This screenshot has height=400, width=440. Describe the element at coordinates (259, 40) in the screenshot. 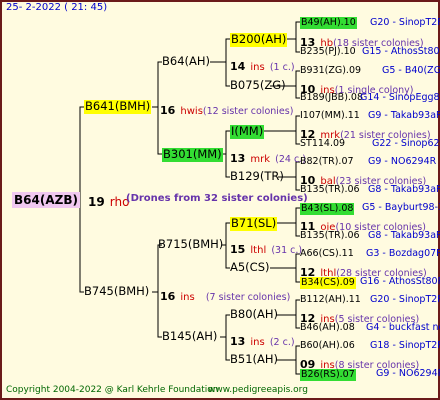

I see `gen3-queen-1: B200(AH)` at that location.